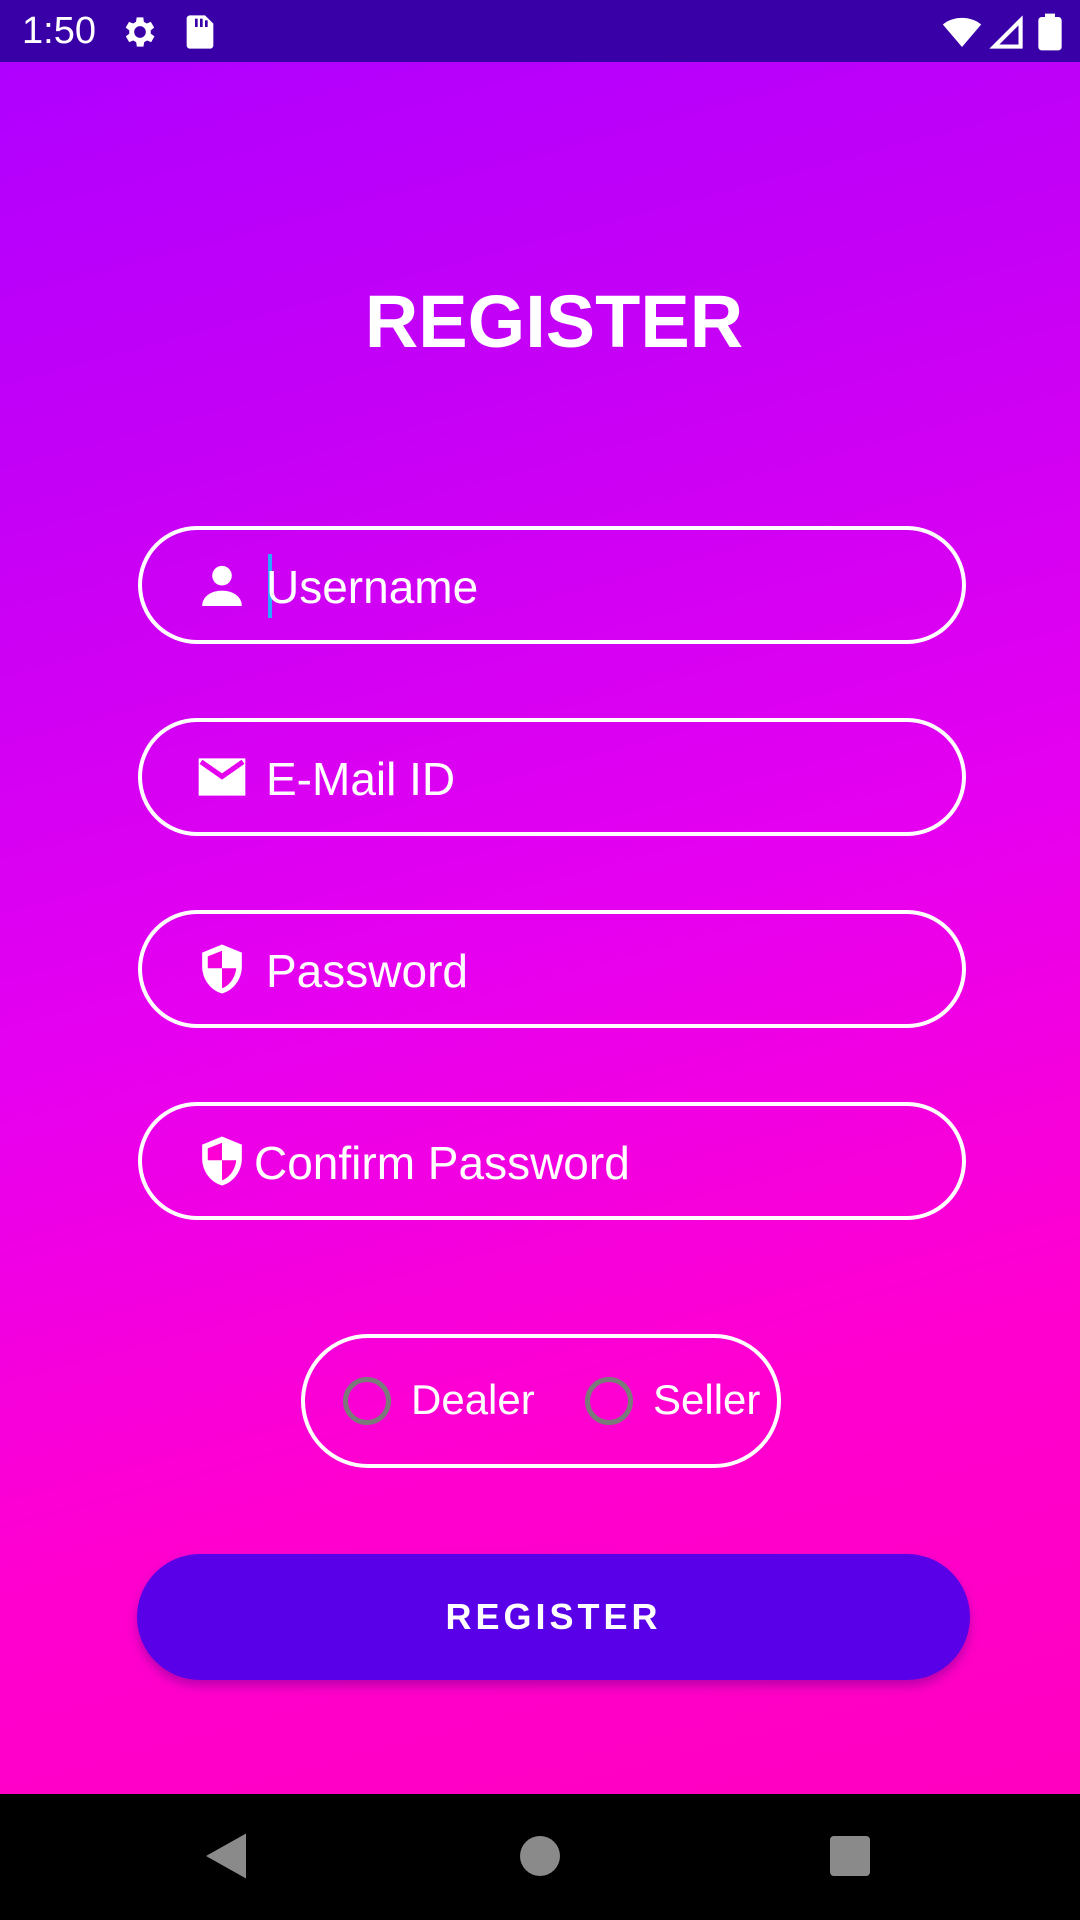  Describe the element at coordinates (1050, 32) in the screenshot. I see `battery-icon` at that location.